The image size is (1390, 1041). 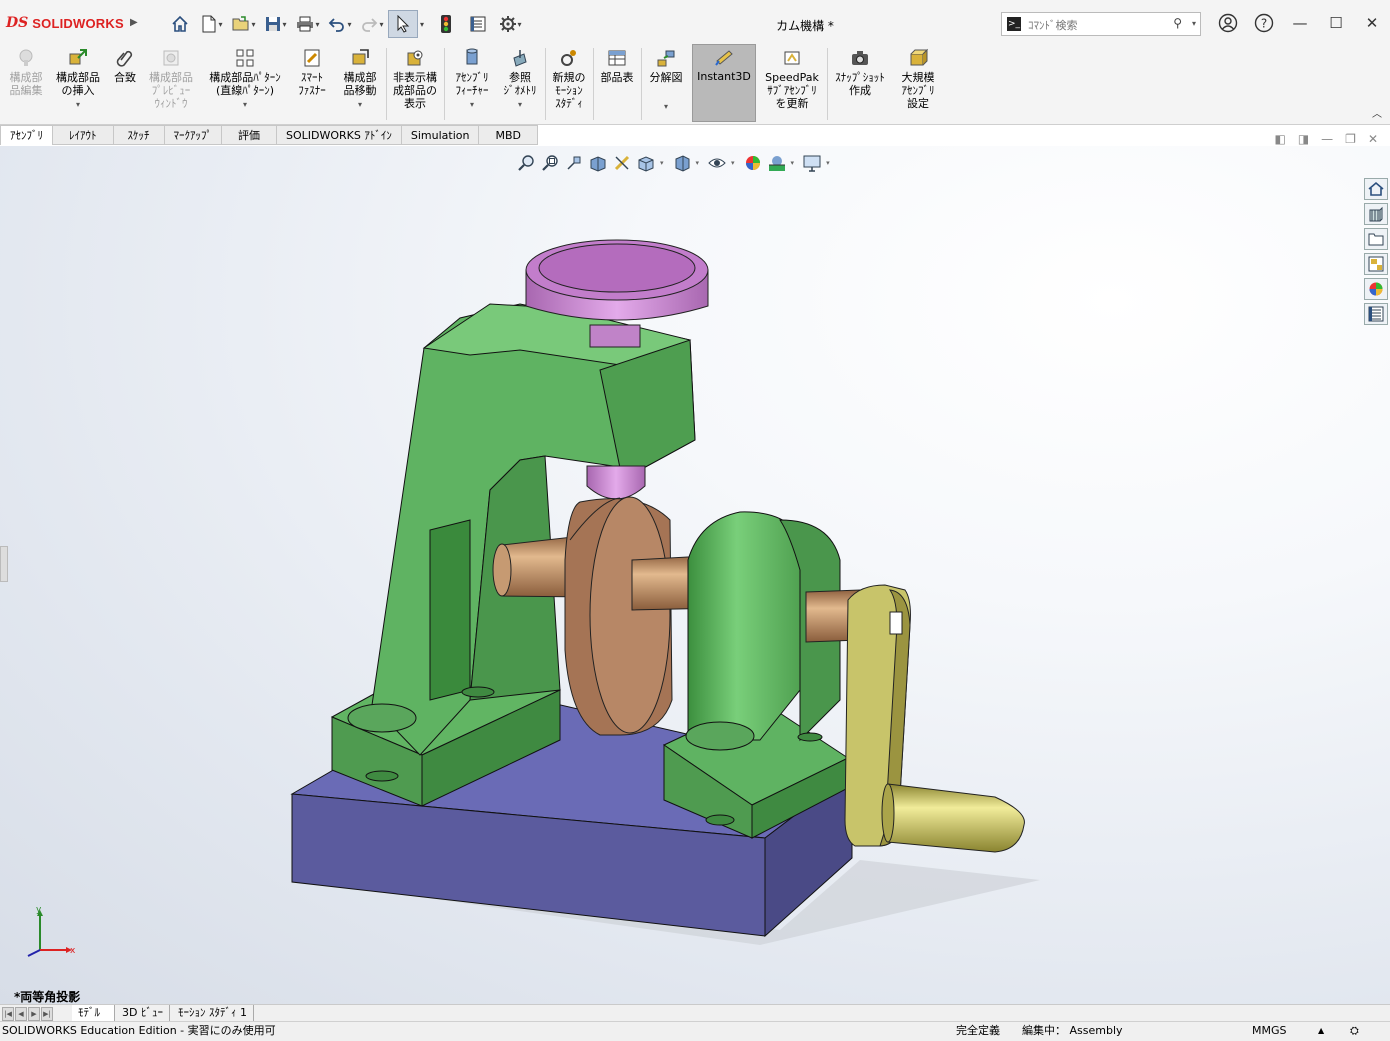 What do you see at coordinates (349, 24) in the screenshot?
I see `undo-dropdown-icon: ▾` at bounding box center [349, 24].